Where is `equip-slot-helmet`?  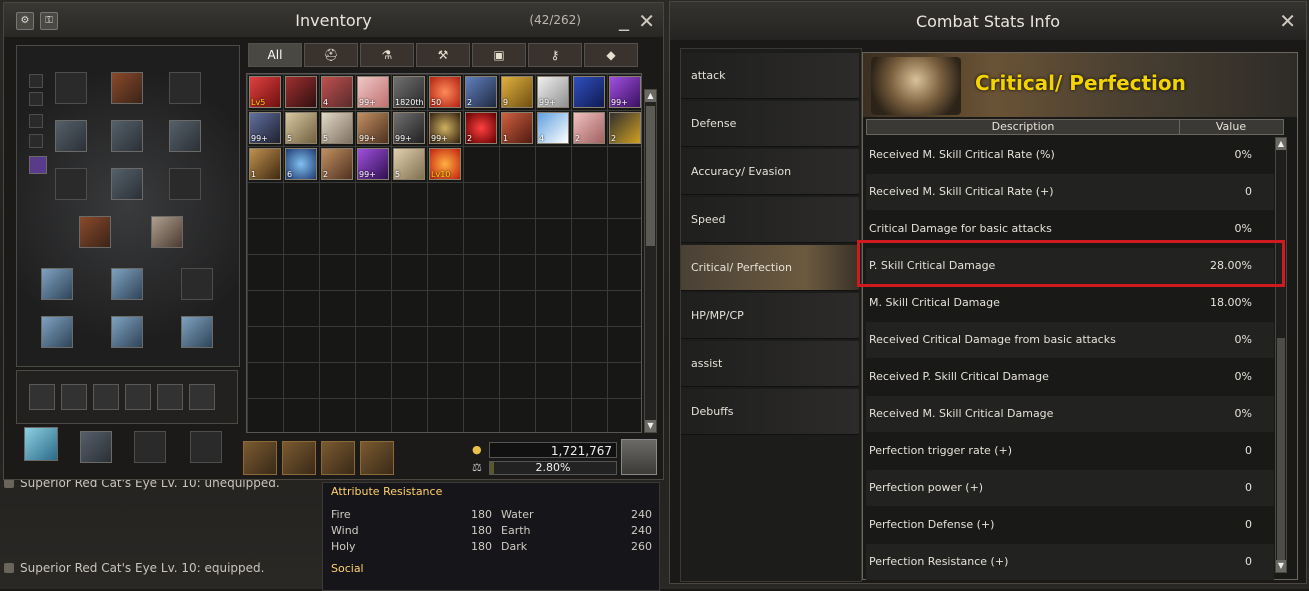
equip-slot-helmet is located at coordinates (127, 88).